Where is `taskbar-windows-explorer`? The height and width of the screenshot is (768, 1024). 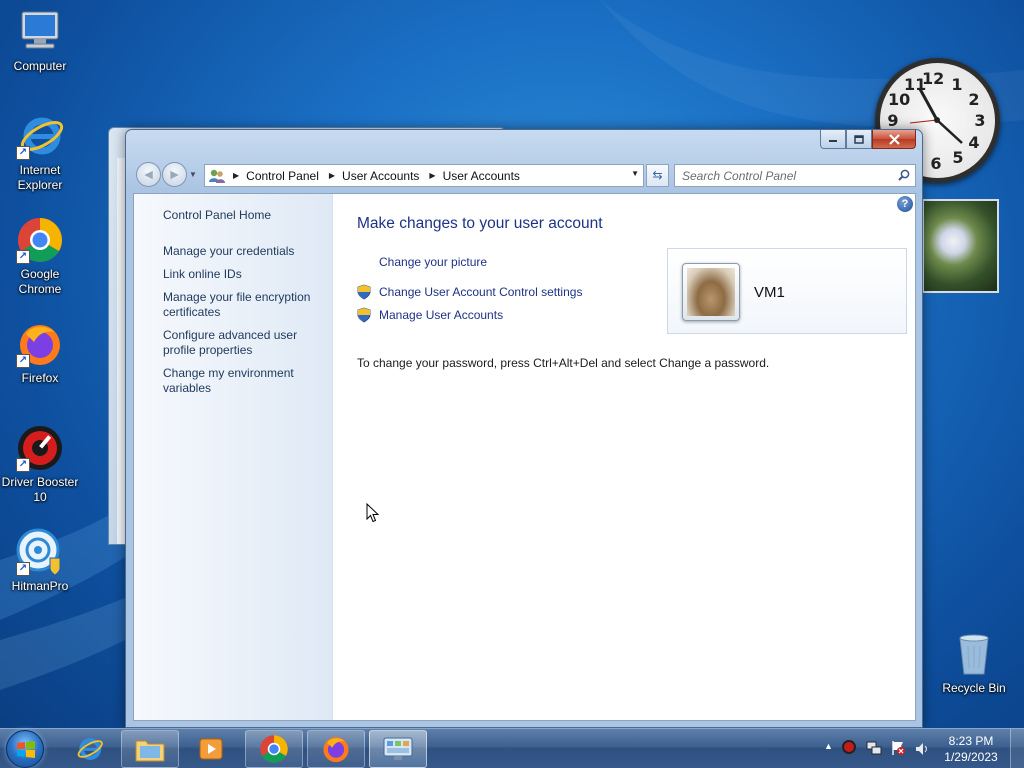
taskbar-windows-explorer is located at coordinates (150, 749).